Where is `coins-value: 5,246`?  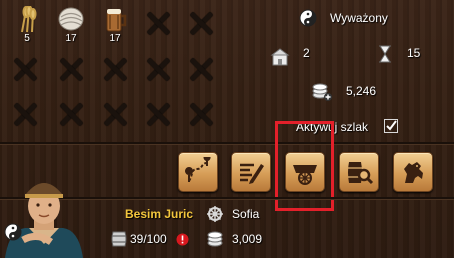
coins-value: 5,246 is located at coordinates (361, 91).